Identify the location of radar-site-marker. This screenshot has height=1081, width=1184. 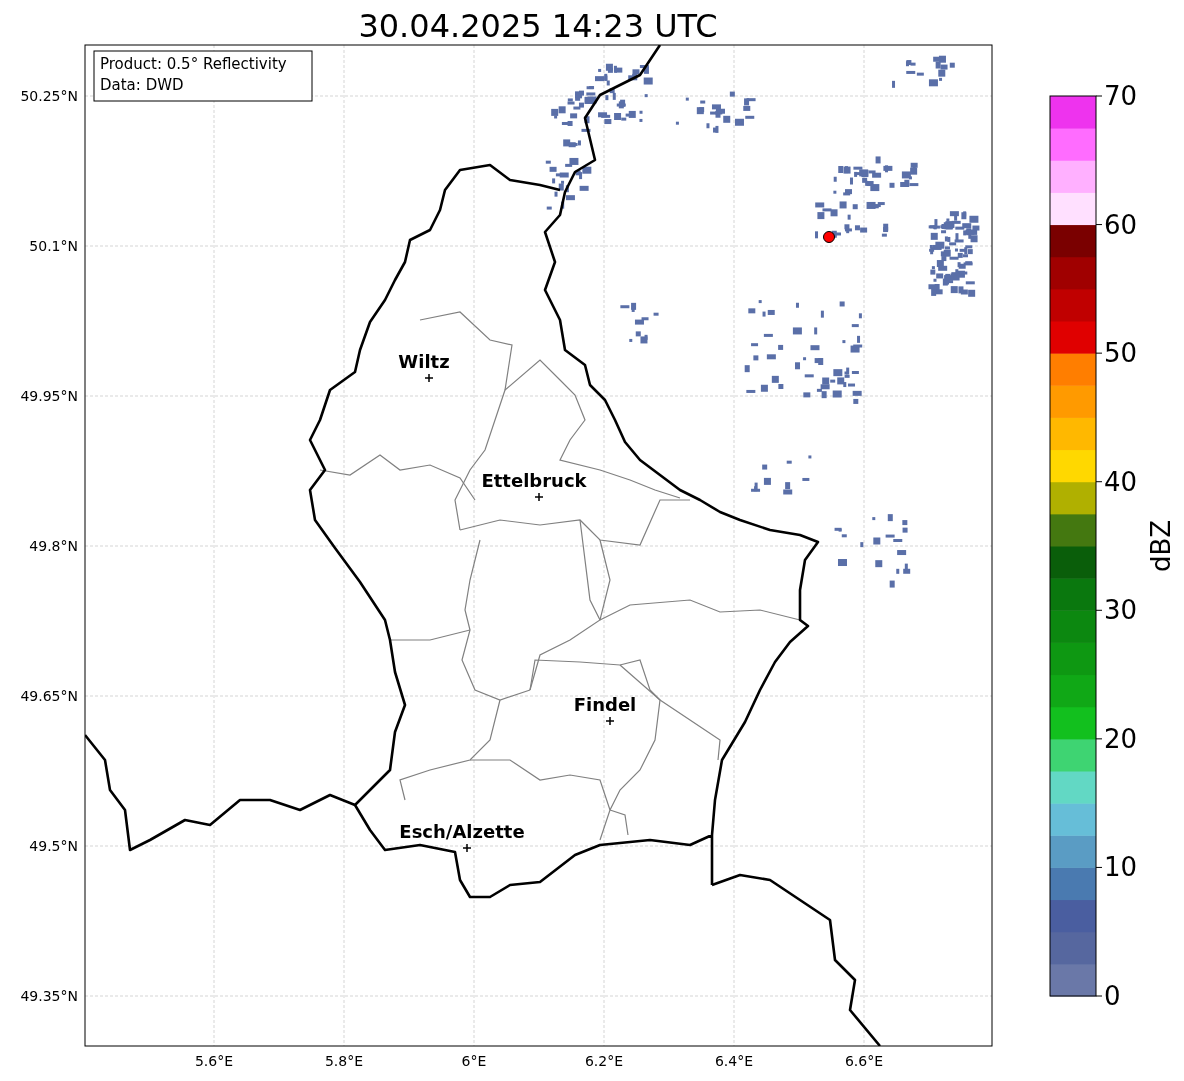
(829, 237).